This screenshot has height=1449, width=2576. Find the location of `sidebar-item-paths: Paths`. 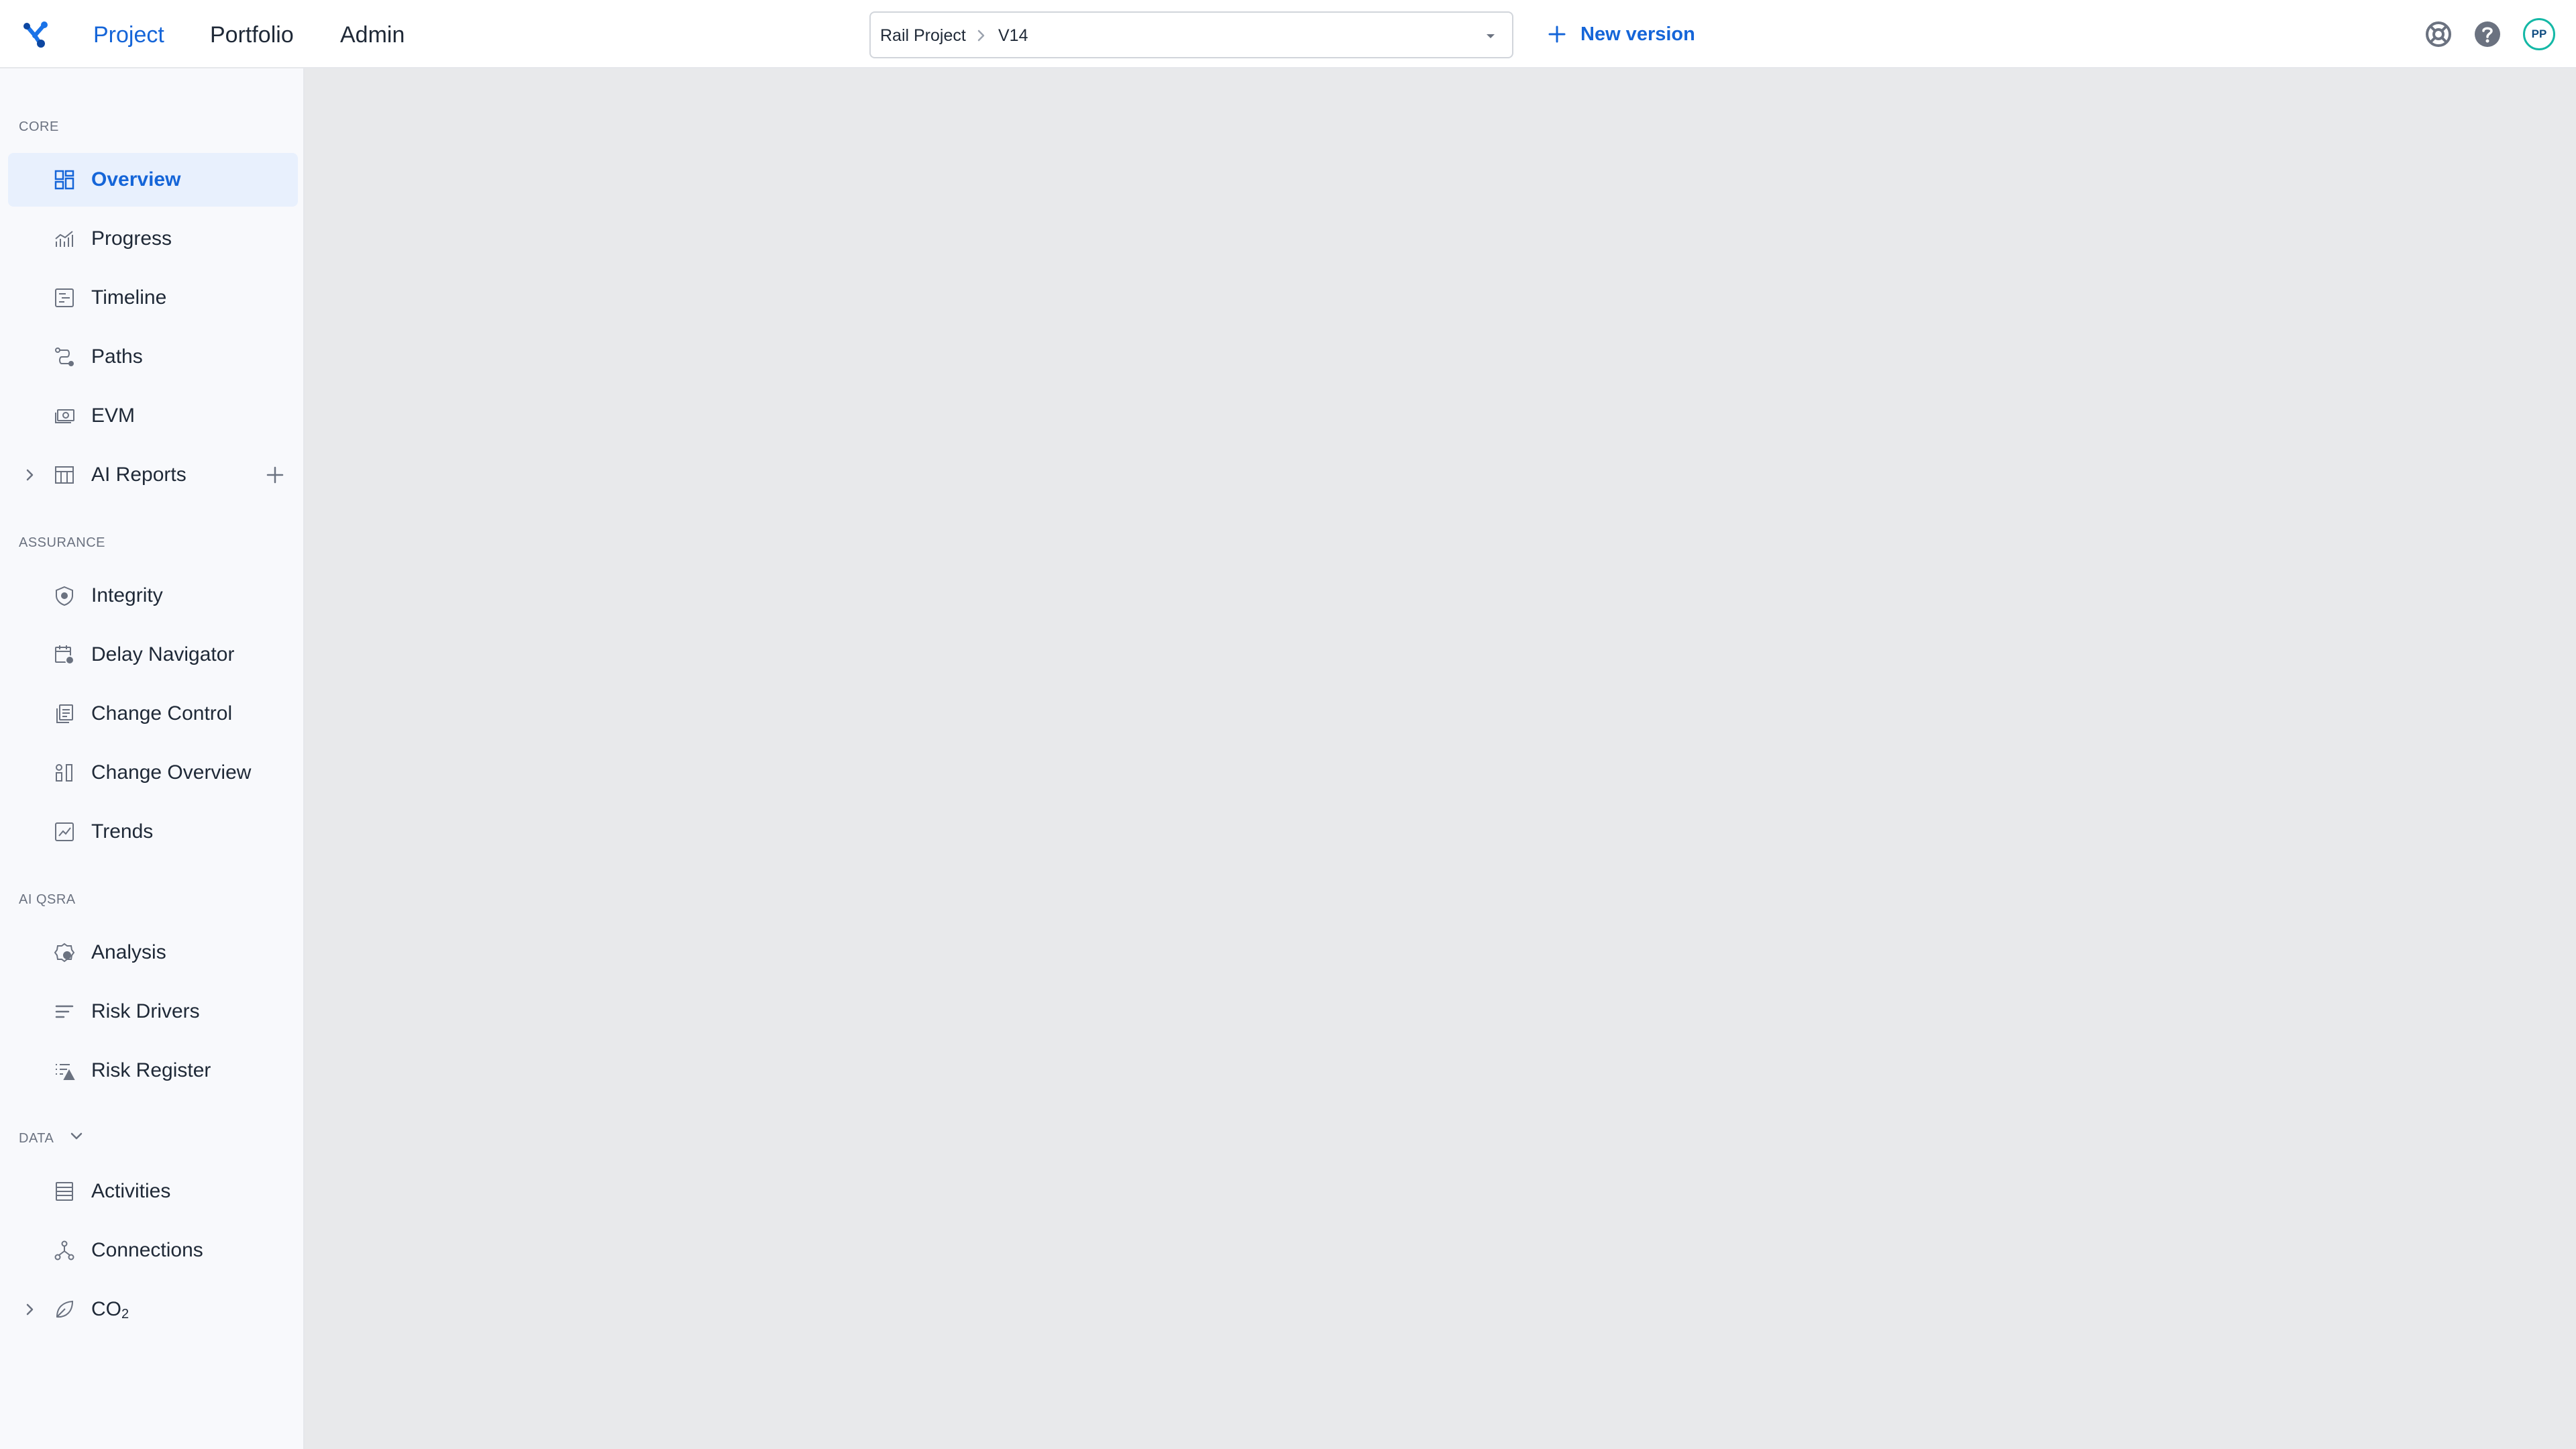

sidebar-item-paths: Paths is located at coordinates (153, 357).